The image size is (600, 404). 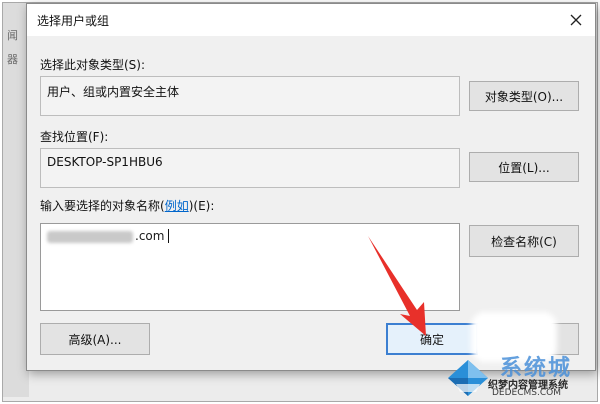 I want to click on red-arrow-icon, so click(x=397, y=286).